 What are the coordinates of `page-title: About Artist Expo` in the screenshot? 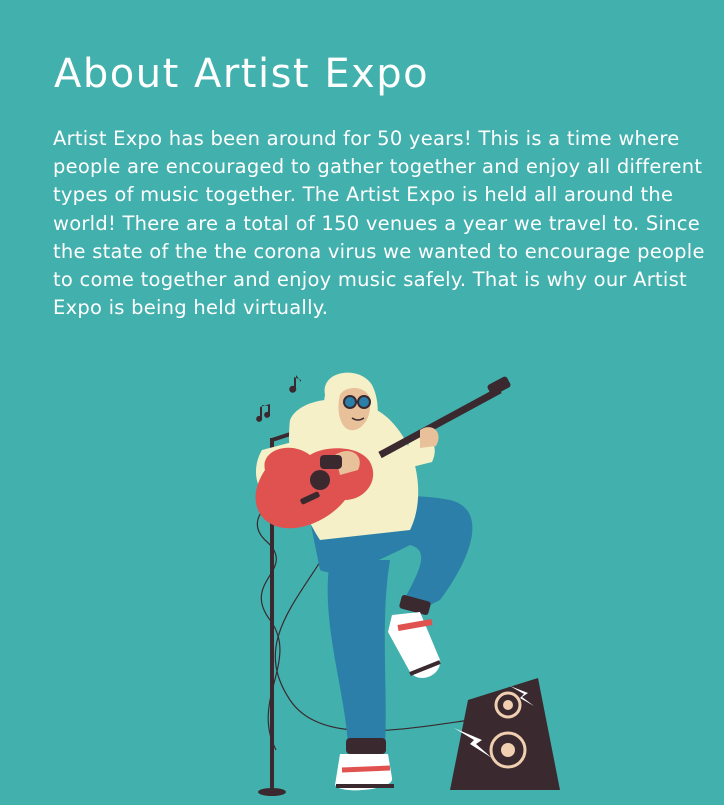 It's located at (242, 74).